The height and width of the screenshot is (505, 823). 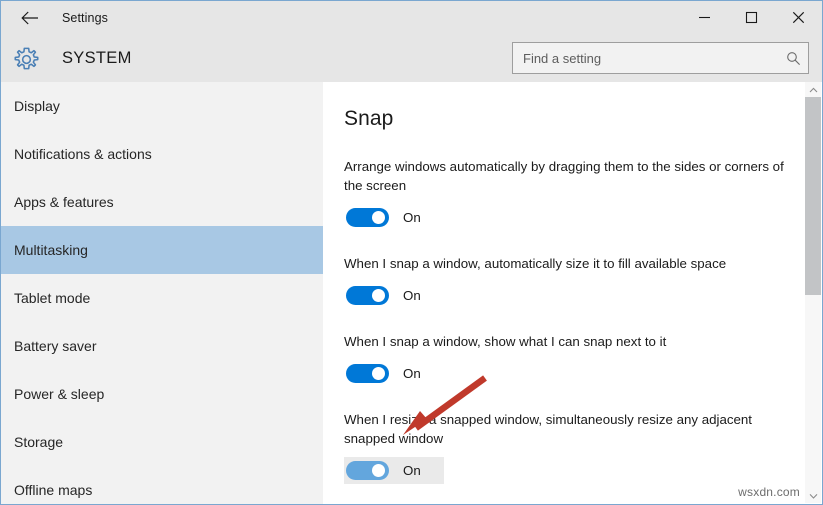 I want to click on sidebar-item-power-sleep: Power & sleep, so click(x=162, y=394).